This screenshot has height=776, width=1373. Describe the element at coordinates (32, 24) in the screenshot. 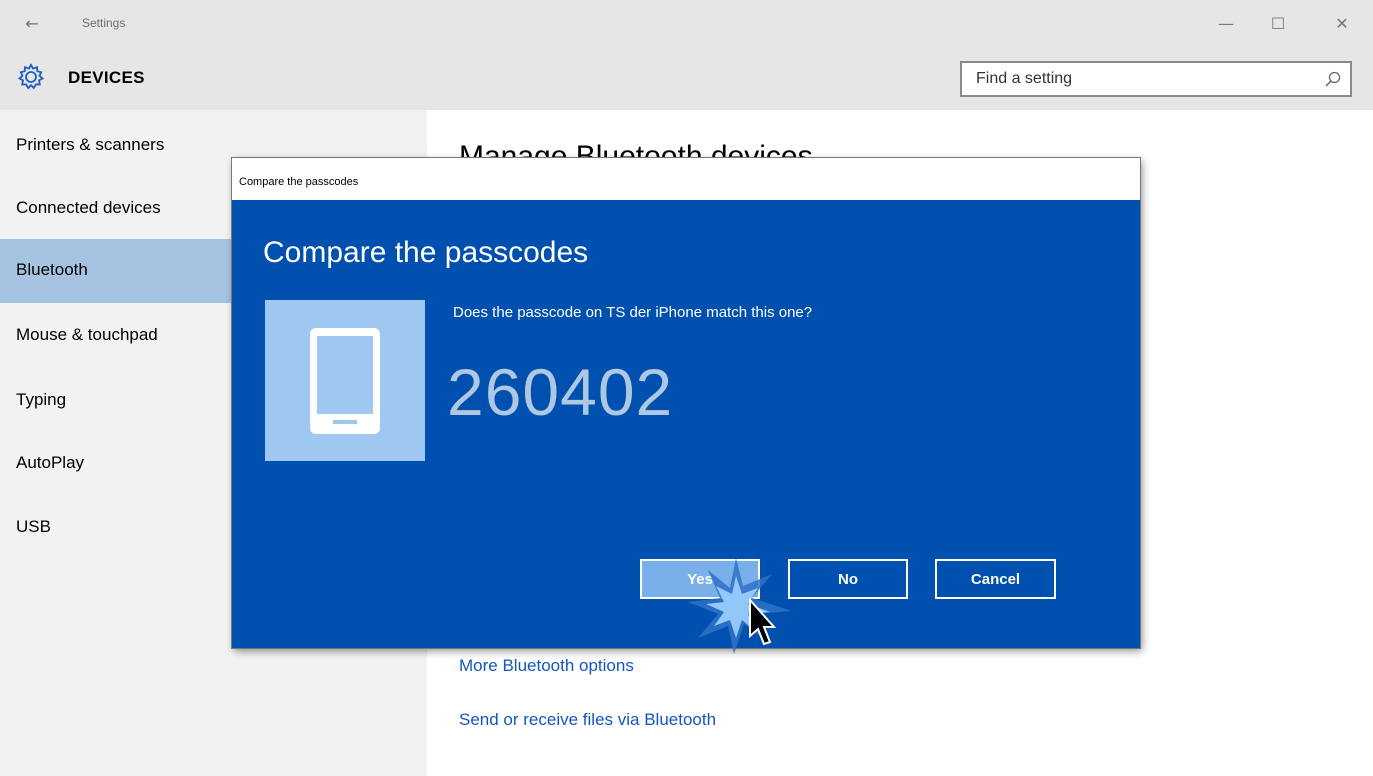

I see `back-arrow-icon: ←` at that location.